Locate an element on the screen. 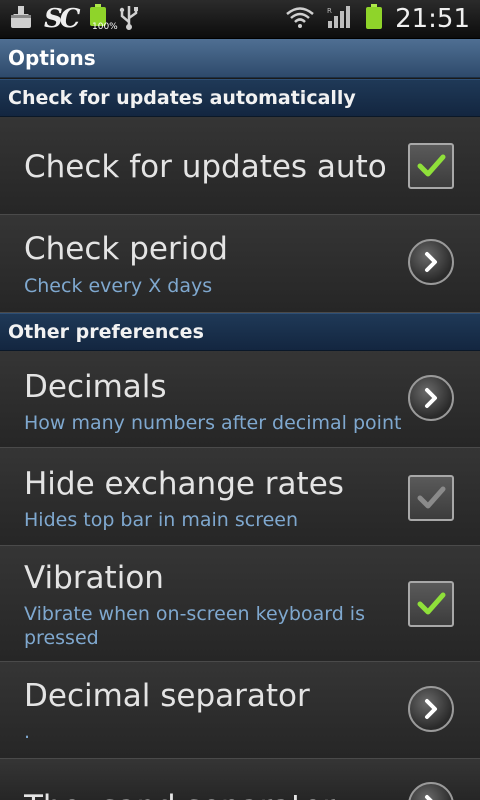  pref-thousand-separator: Thousand separator is located at coordinates (240, 779).